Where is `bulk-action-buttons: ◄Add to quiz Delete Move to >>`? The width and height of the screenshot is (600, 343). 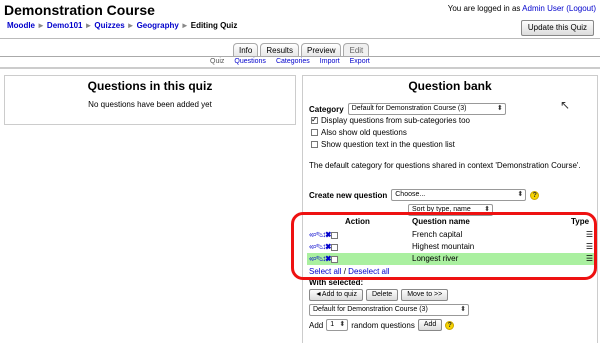 bulk-action-buttons: ◄Add to quiz Delete Move to >> is located at coordinates (379, 295).